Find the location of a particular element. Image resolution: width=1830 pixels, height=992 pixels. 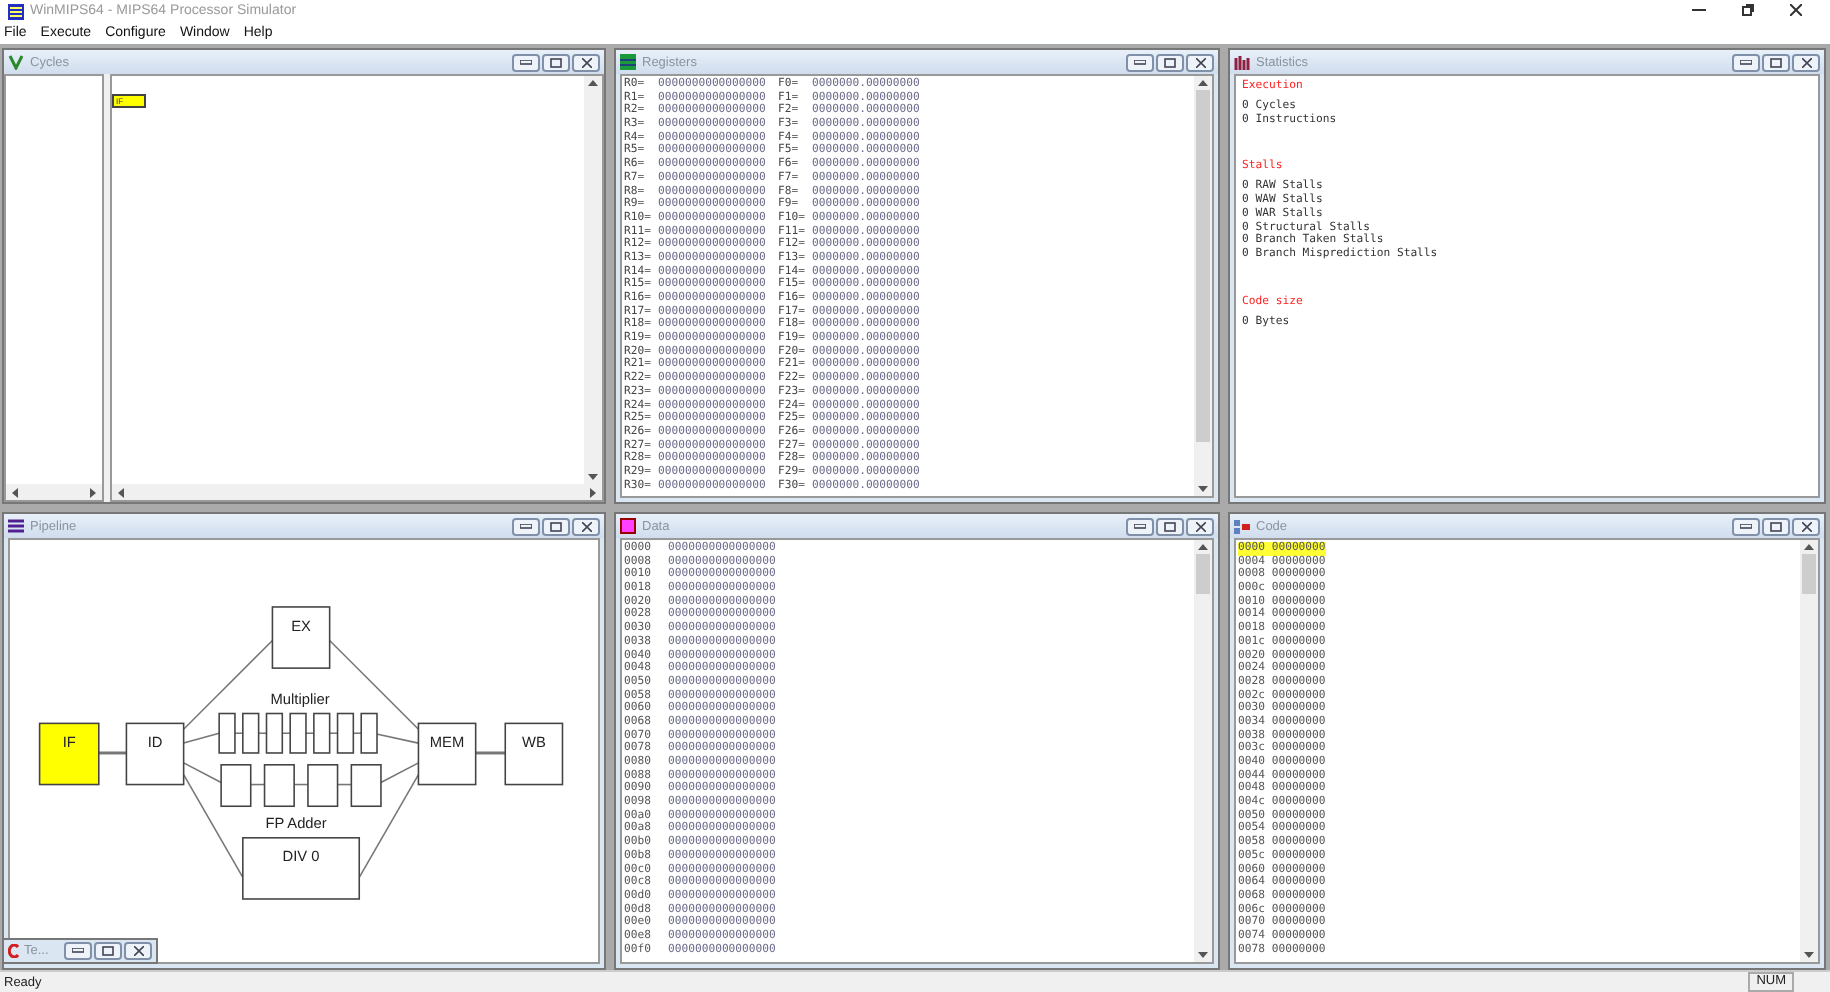

bars-icon is located at coordinates (1242, 62).